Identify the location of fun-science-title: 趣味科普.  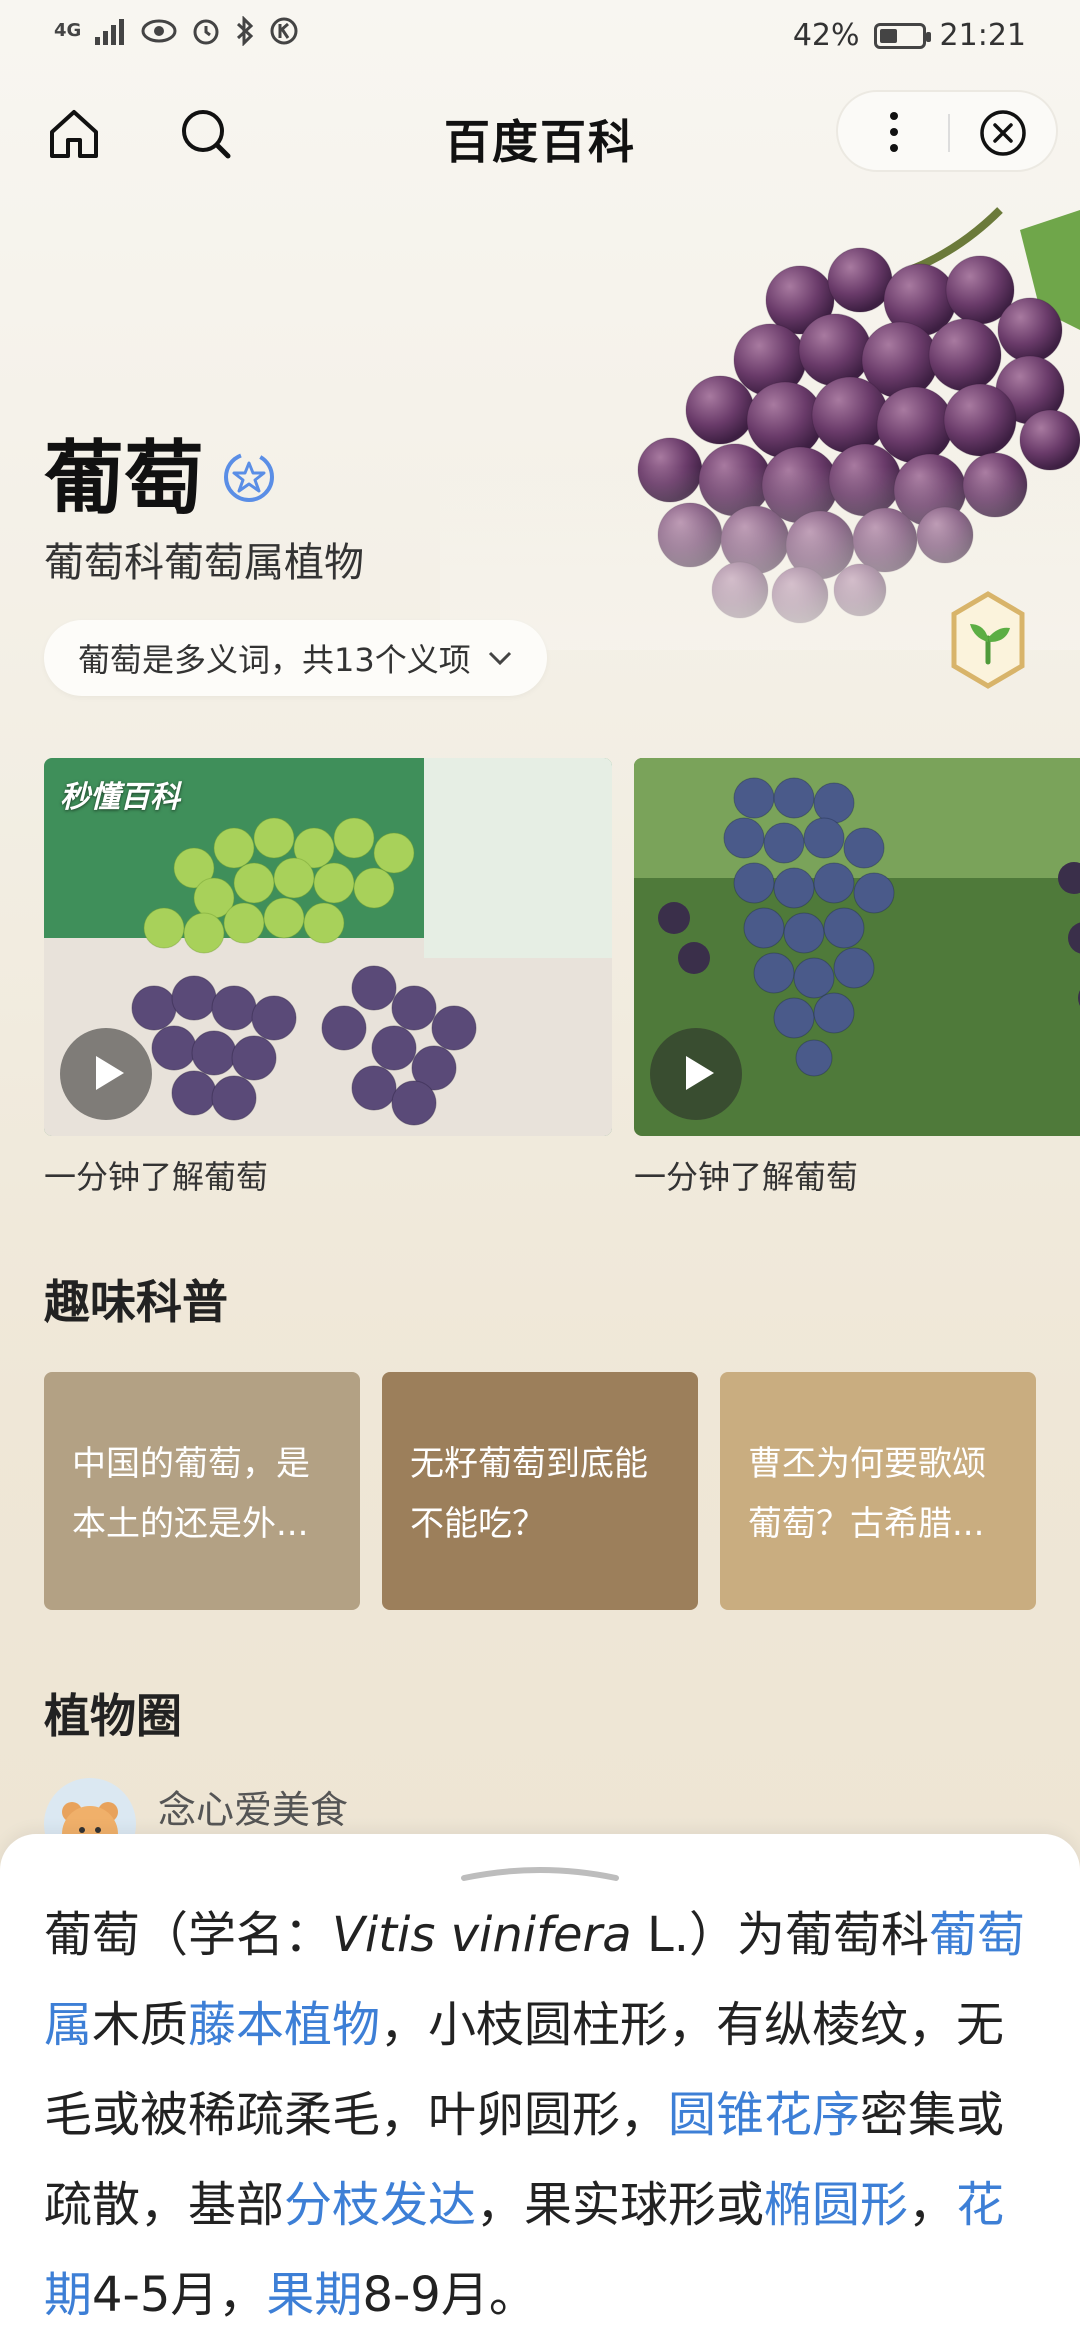
(136, 1302).